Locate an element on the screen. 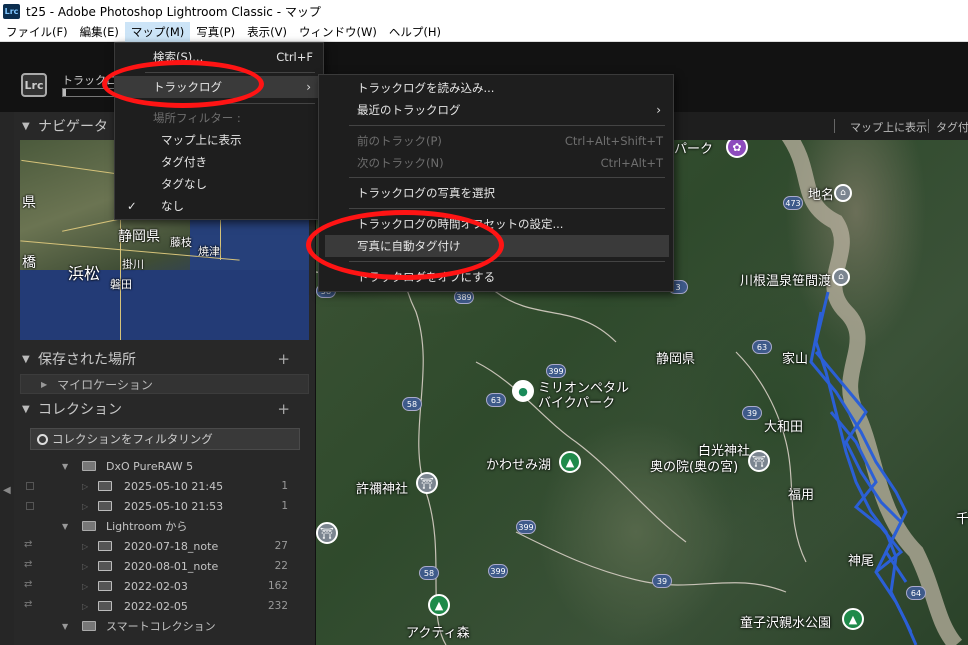 This screenshot has height=645, width=968. road-sign-64: 64 is located at coordinates (916, 593).